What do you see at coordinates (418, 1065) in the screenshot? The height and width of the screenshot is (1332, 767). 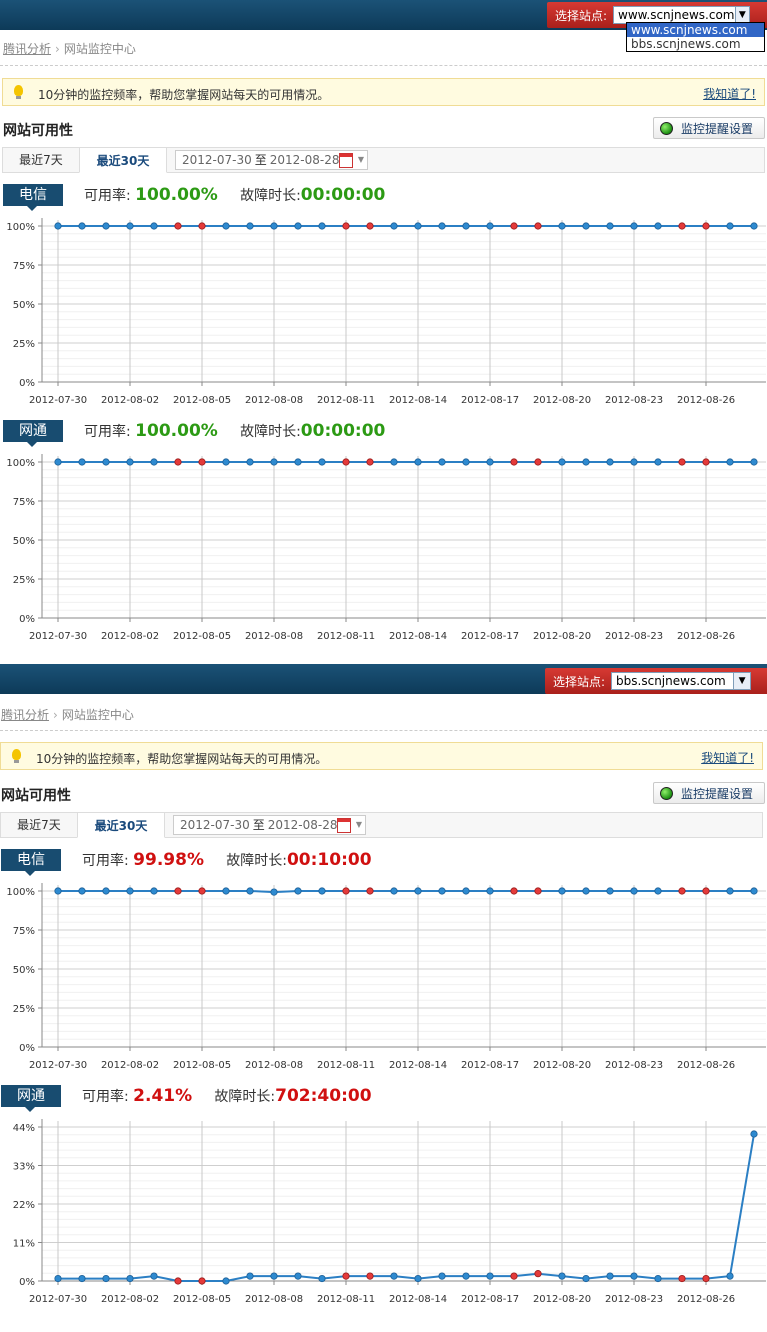 I see `x-tick-label: 2012-08-14` at bounding box center [418, 1065].